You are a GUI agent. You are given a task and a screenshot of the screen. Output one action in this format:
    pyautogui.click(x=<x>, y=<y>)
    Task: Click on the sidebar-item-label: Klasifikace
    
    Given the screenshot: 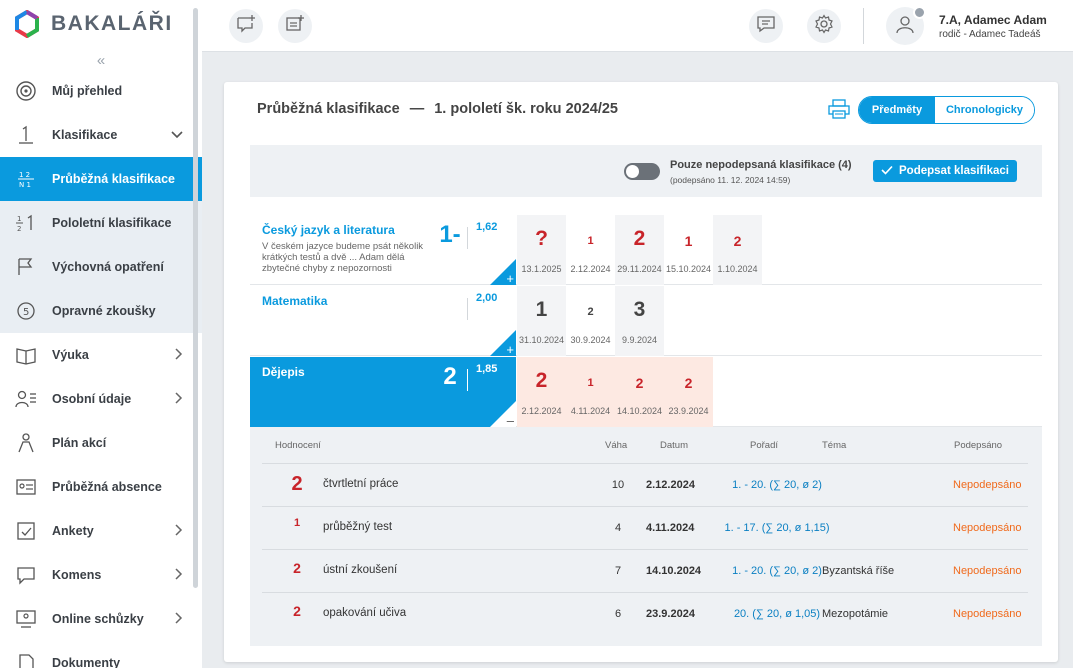 What is the action you would take?
    pyautogui.click(x=85, y=135)
    